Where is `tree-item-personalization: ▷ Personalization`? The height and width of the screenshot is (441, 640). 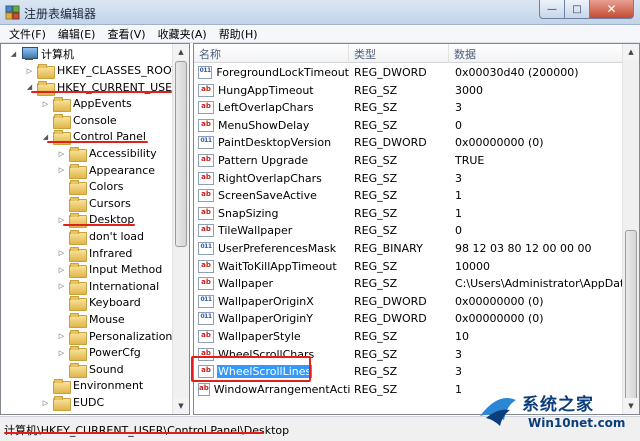
tree-item-personalization: ▷ Personalization is located at coordinates (114, 336).